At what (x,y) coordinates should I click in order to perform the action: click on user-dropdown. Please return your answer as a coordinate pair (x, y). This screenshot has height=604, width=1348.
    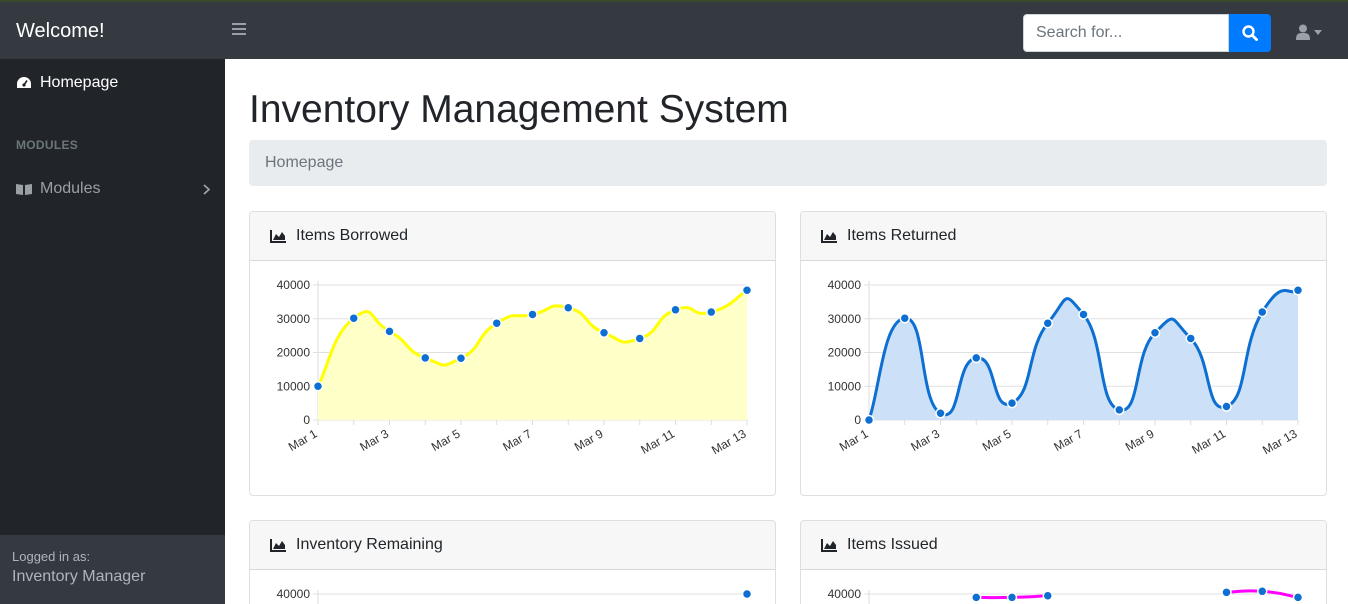
    Looking at the image, I should click on (1309, 32).